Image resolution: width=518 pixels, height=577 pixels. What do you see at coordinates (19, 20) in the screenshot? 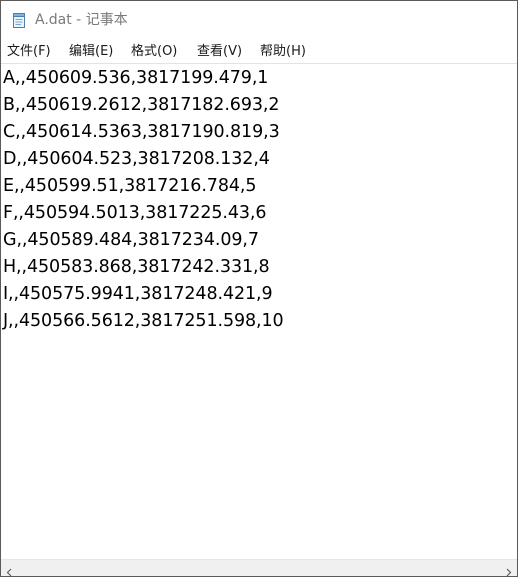
I see `notepad-icon` at bounding box center [19, 20].